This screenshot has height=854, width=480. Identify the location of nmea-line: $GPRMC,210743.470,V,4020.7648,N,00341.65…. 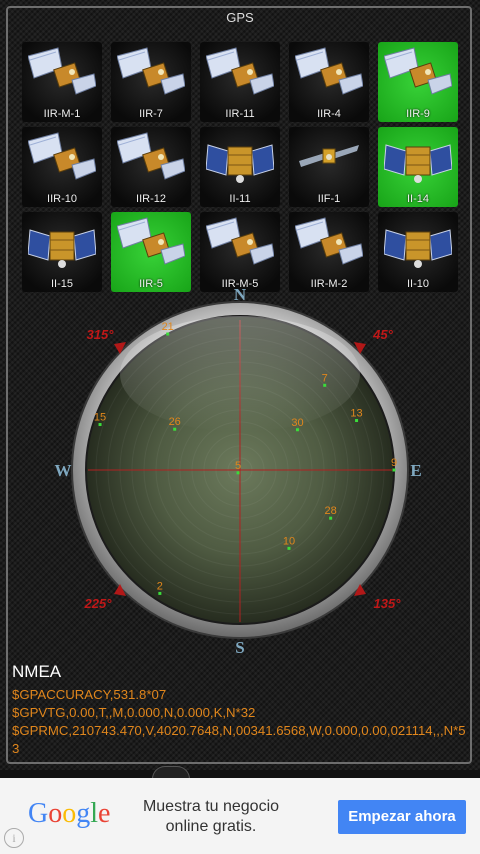
(239, 739).